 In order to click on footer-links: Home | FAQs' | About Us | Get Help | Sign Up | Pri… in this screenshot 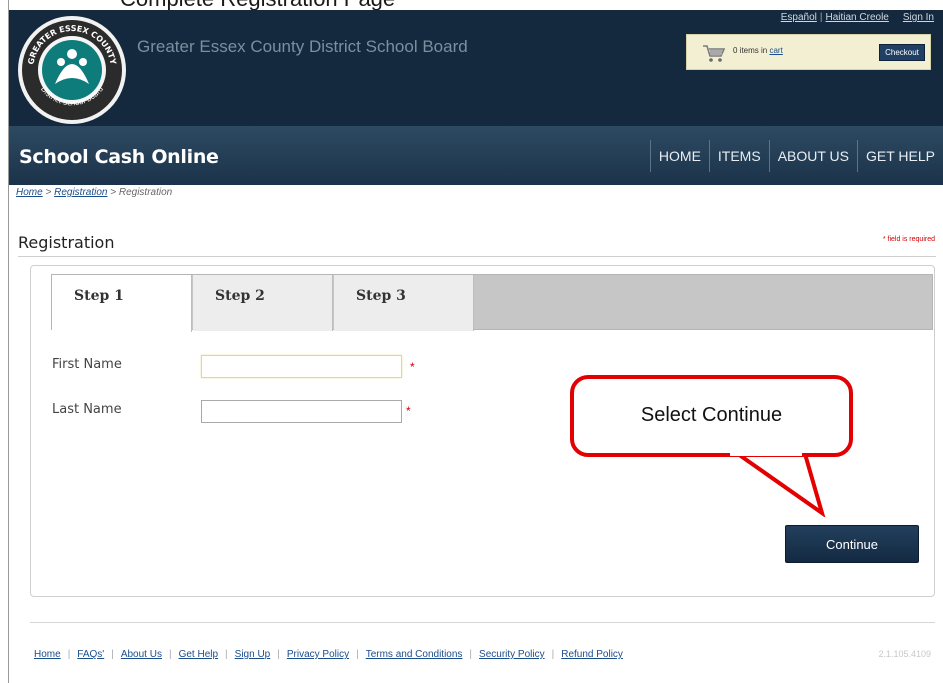, I will do `click(328, 654)`.